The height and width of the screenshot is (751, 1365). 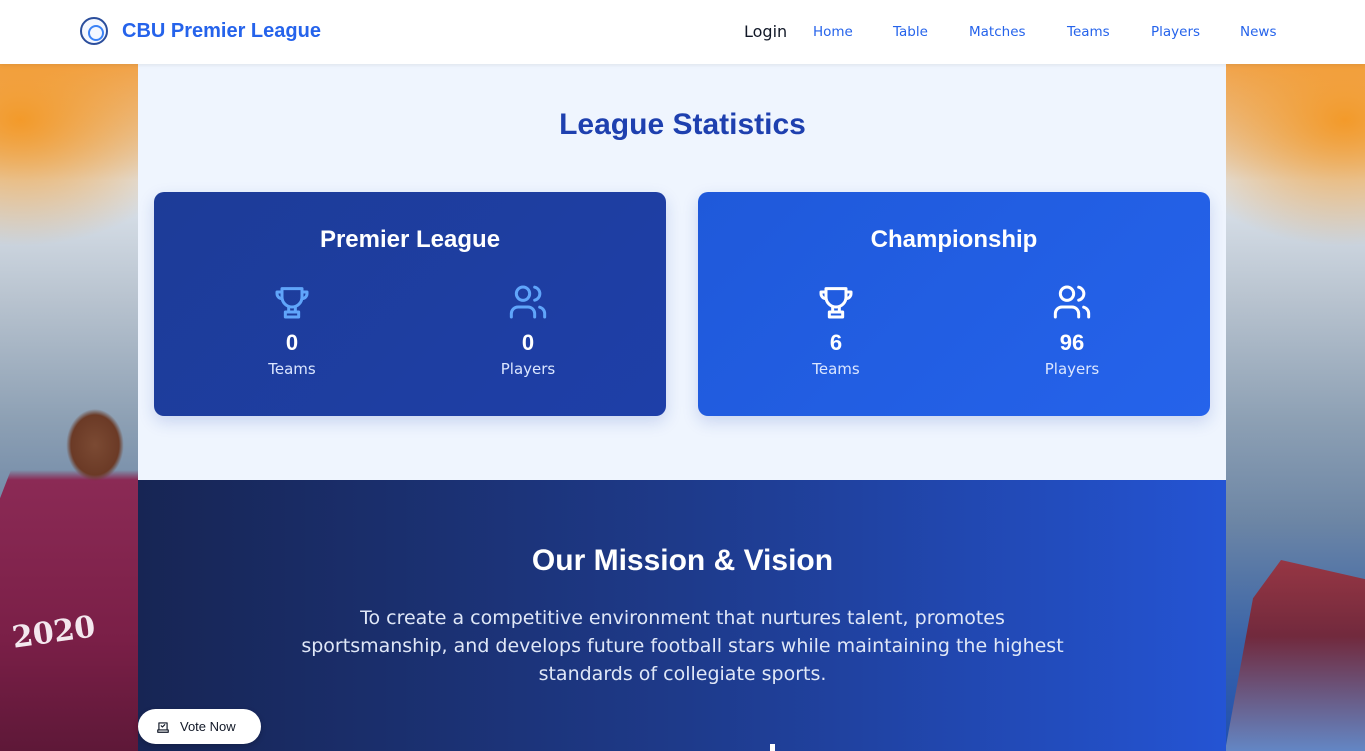 I want to click on players-count: 0, so click(x=528, y=342).